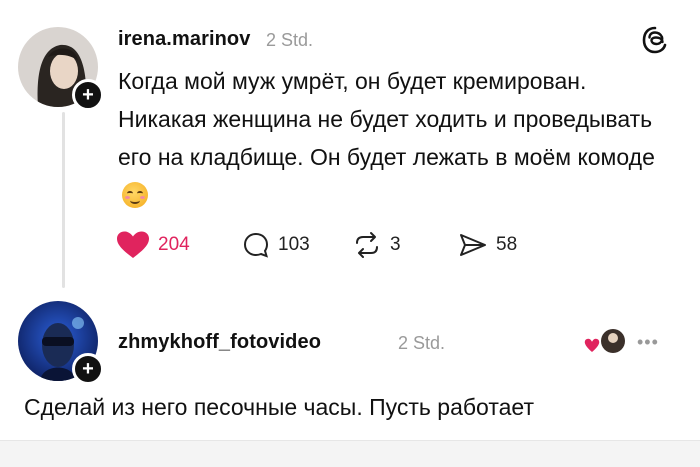 The height and width of the screenshot is (467, 700). What do you see at coordinates (395, 244) in the screenshot?
I see `repost-count: 3` at bounding box center [395, 244].